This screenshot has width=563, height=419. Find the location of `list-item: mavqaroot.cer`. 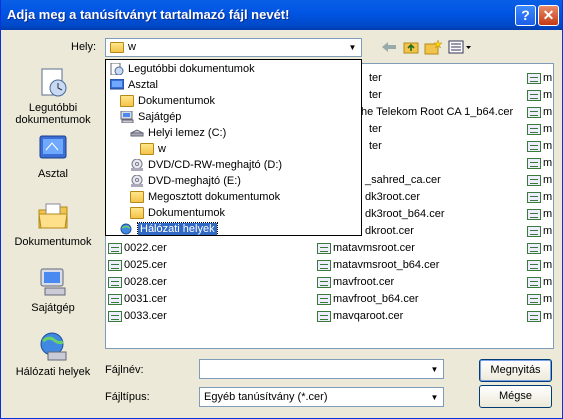

list-item: mavqaroot.cer is located at coordinates (360, 316).